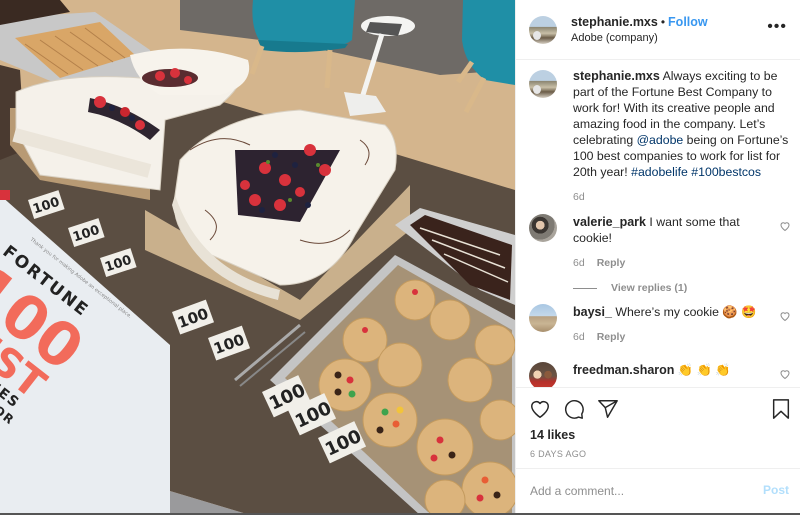 Image resolution: width=800 pixels, height=515 pixels. Describe the element at coordinates (635, 491) in the screenshot. I see `add-comment-input` at that location.